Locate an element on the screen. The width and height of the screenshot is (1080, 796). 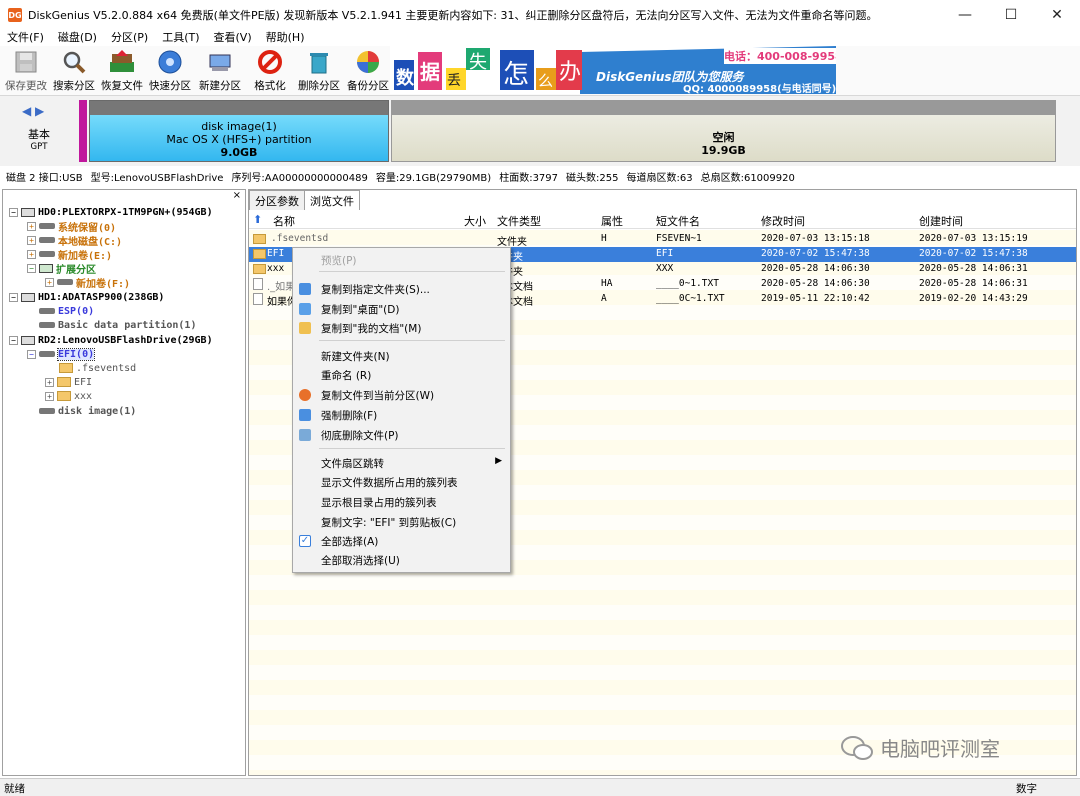
menu-item-copy-text: 复制文字: "EFI" 到剪贴板(C) is located at coordinates (401, 522).